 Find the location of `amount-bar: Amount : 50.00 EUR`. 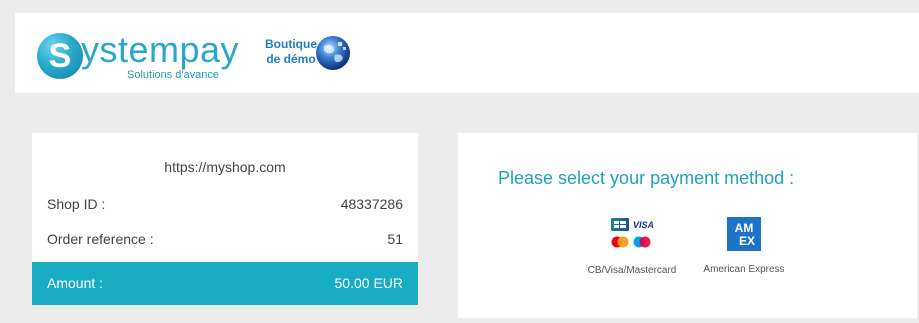

amount-bar: Amount : 50.00 EUR is located at coordinates (225, 283).